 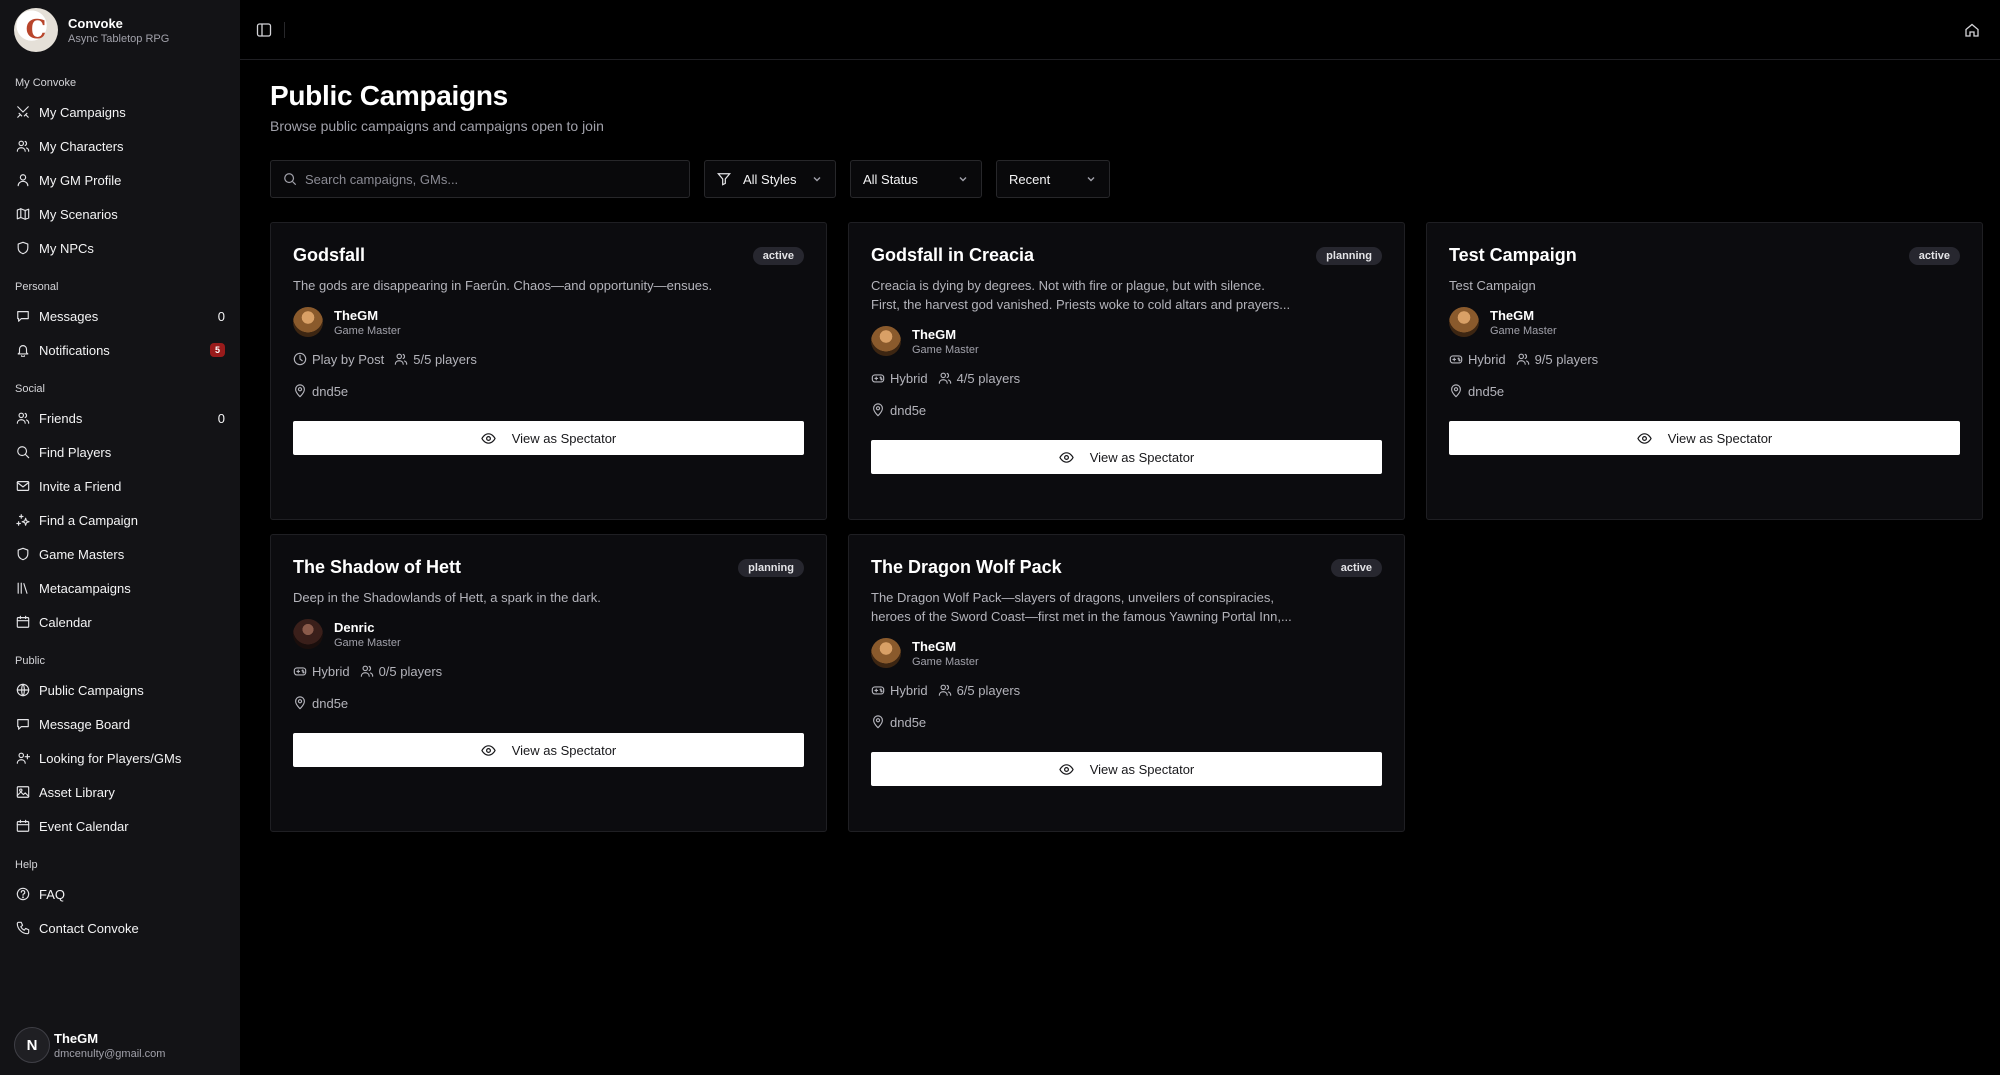 What do you see at coordinates (1704, 255) in the screenshot?
I see `campaign-title: Test Campaign` at bounding box center [1704, 255].